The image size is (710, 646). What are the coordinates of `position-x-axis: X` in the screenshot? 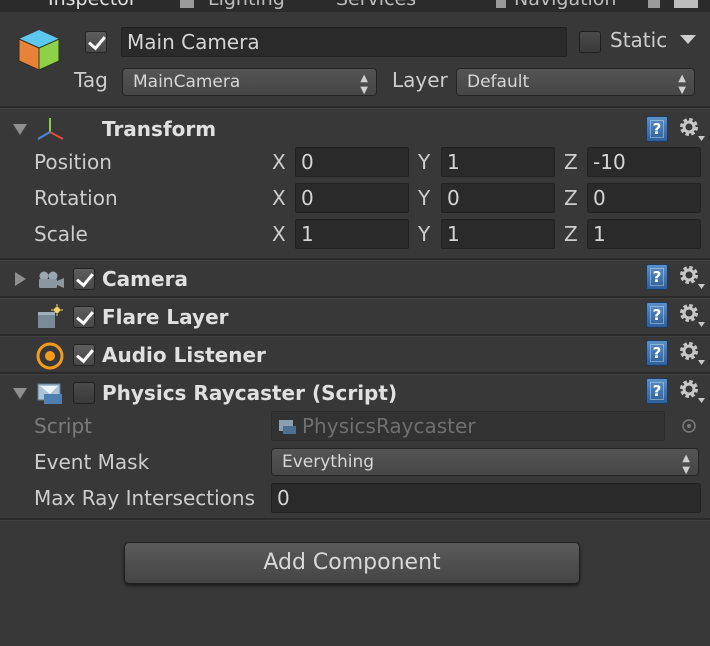 It's located at (279, 162).